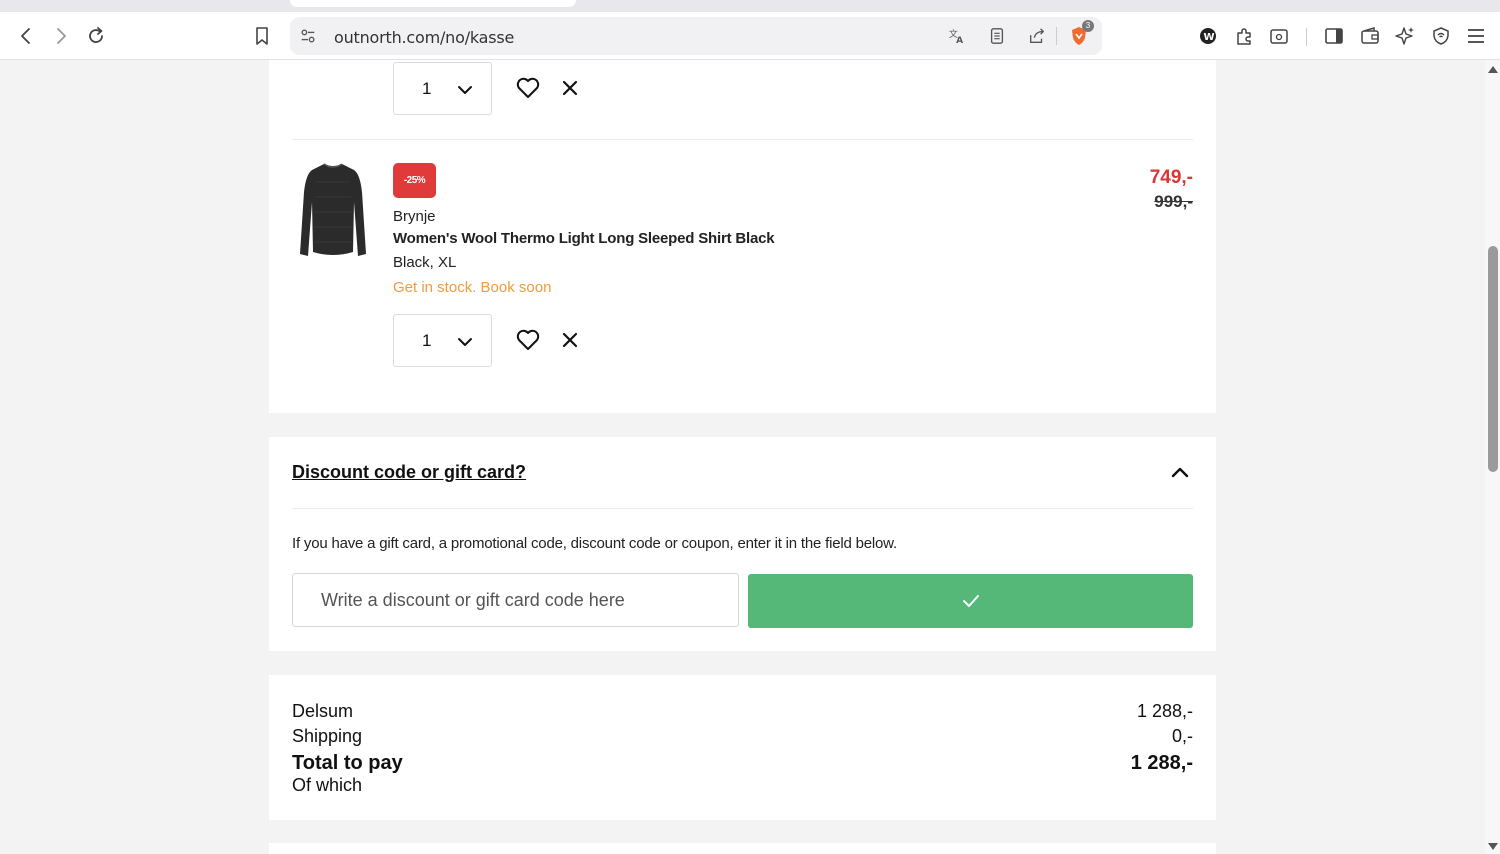  What do you see at coordinates (1037, 36) in the screenshot?
I see `share-icon` at bounding box center [1037, 36].